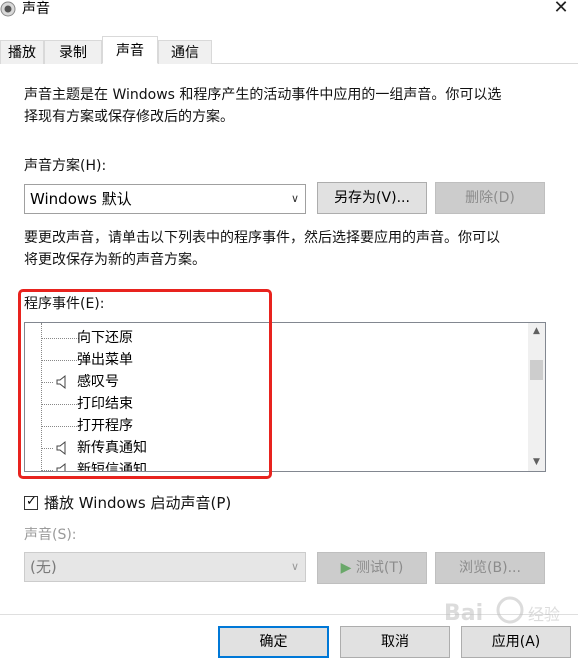 This screenshot has height=658, width=578. What do you see at coordinates (115, 260) in the screenshot?
I see `instruction-line-2: 将更改保存为新的声音方案。` at bounding box center [115, 260].